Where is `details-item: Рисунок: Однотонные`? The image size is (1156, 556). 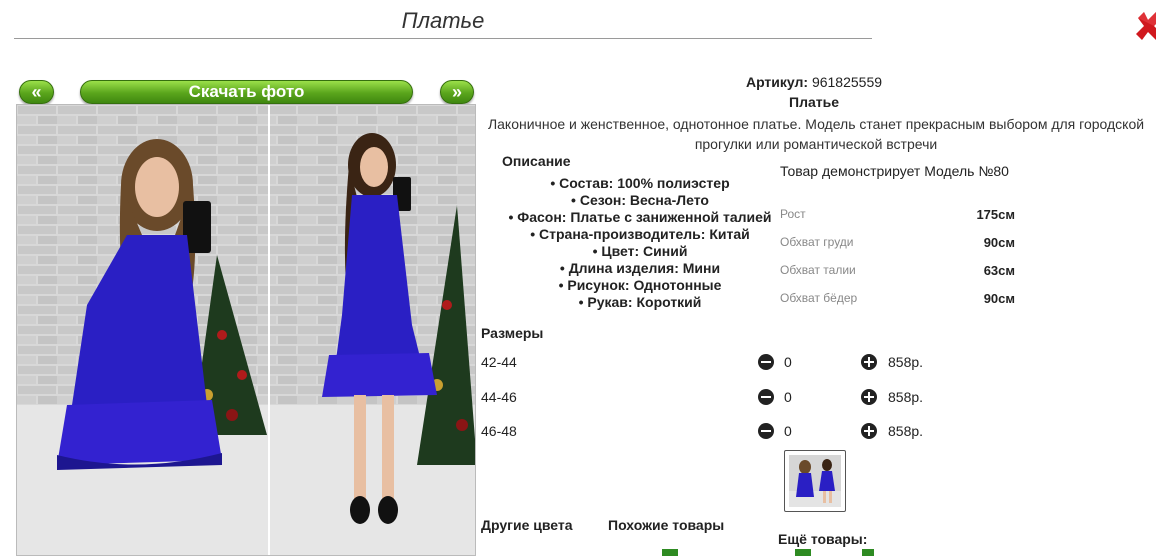 details-item: Рисунок: Однотонные is located at coordinates (640, 285).